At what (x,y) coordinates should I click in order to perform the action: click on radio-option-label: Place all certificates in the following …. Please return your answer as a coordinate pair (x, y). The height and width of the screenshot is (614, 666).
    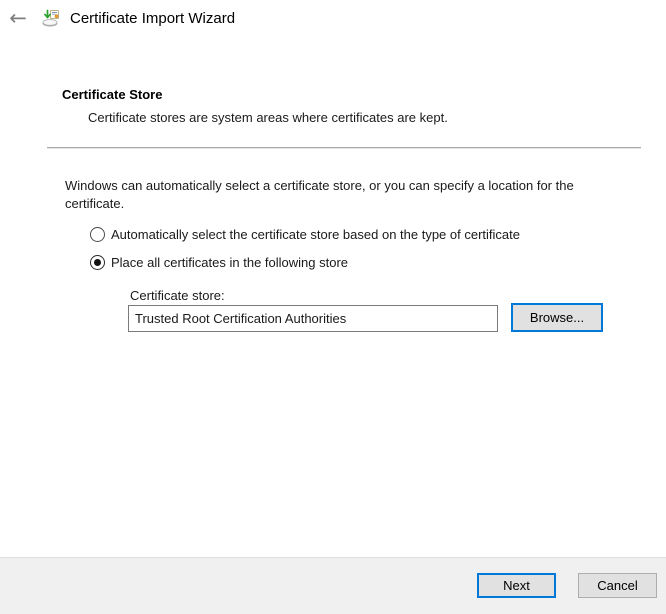
    Looking at the image, I should click on (230, 262).